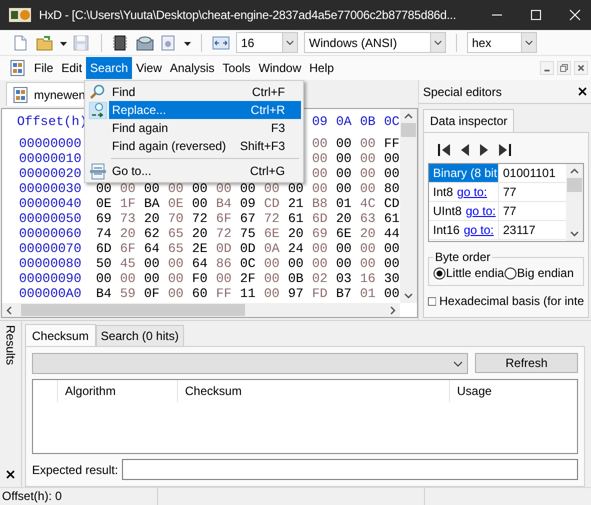 The width and height of the screenshot is (591, 505). Describe the element at coordinates (437, 42) in the screenshot. I see `chevron-icon` at that location.